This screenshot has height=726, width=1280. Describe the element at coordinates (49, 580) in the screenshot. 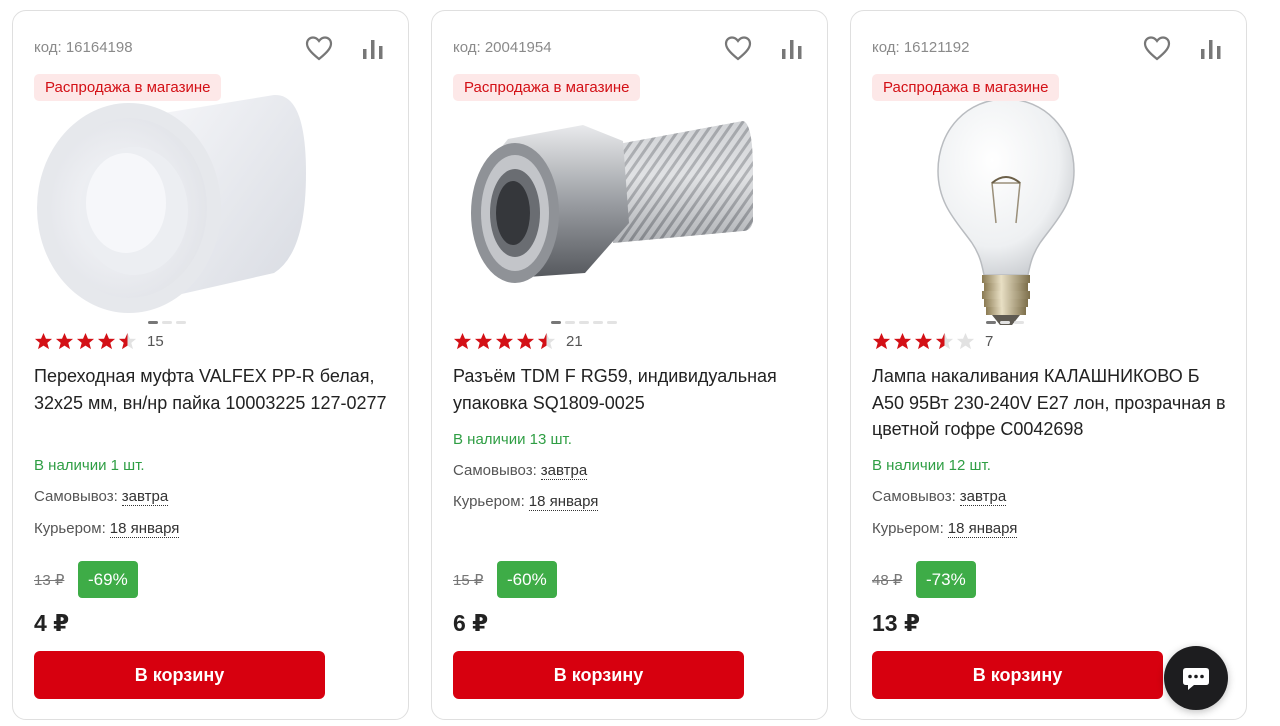

I see `old-price: 13 ₽` at that location.